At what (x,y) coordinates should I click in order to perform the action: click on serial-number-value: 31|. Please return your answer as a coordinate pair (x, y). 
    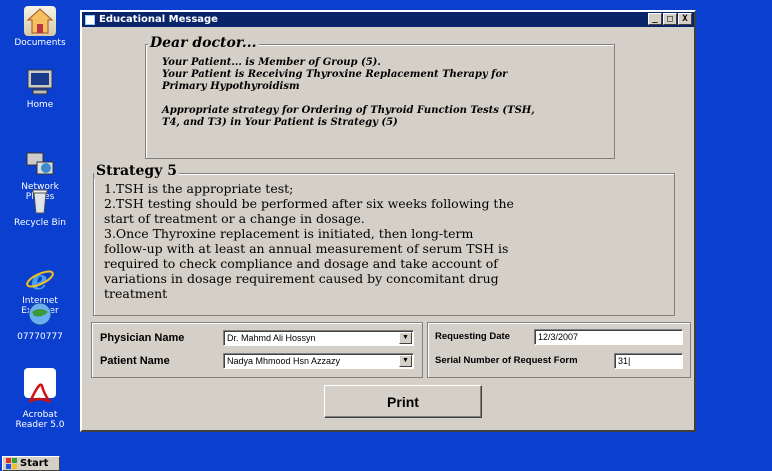
    Looking at the image, I should click on (624, 361).